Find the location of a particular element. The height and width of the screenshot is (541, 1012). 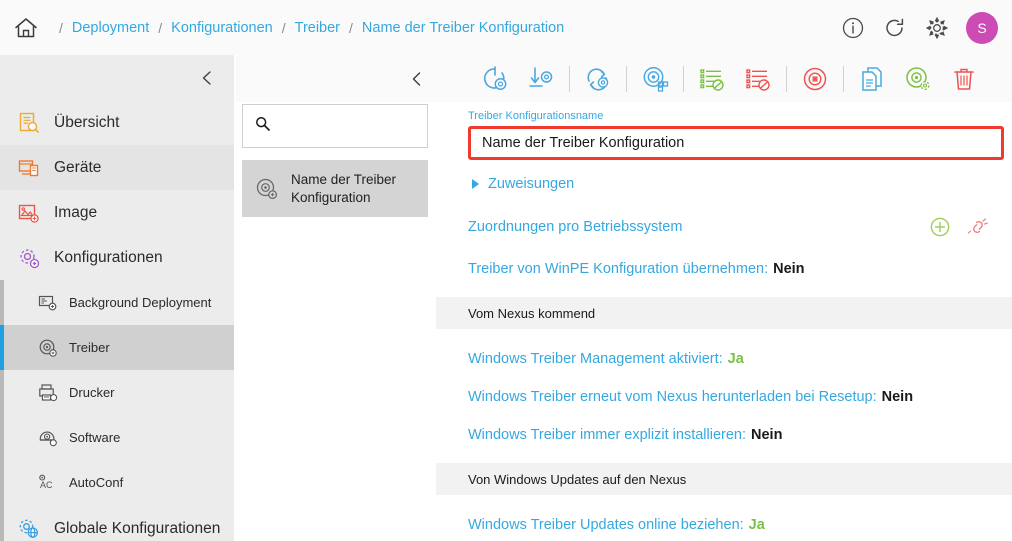

avatar: S is located at coordinates (982, 27).